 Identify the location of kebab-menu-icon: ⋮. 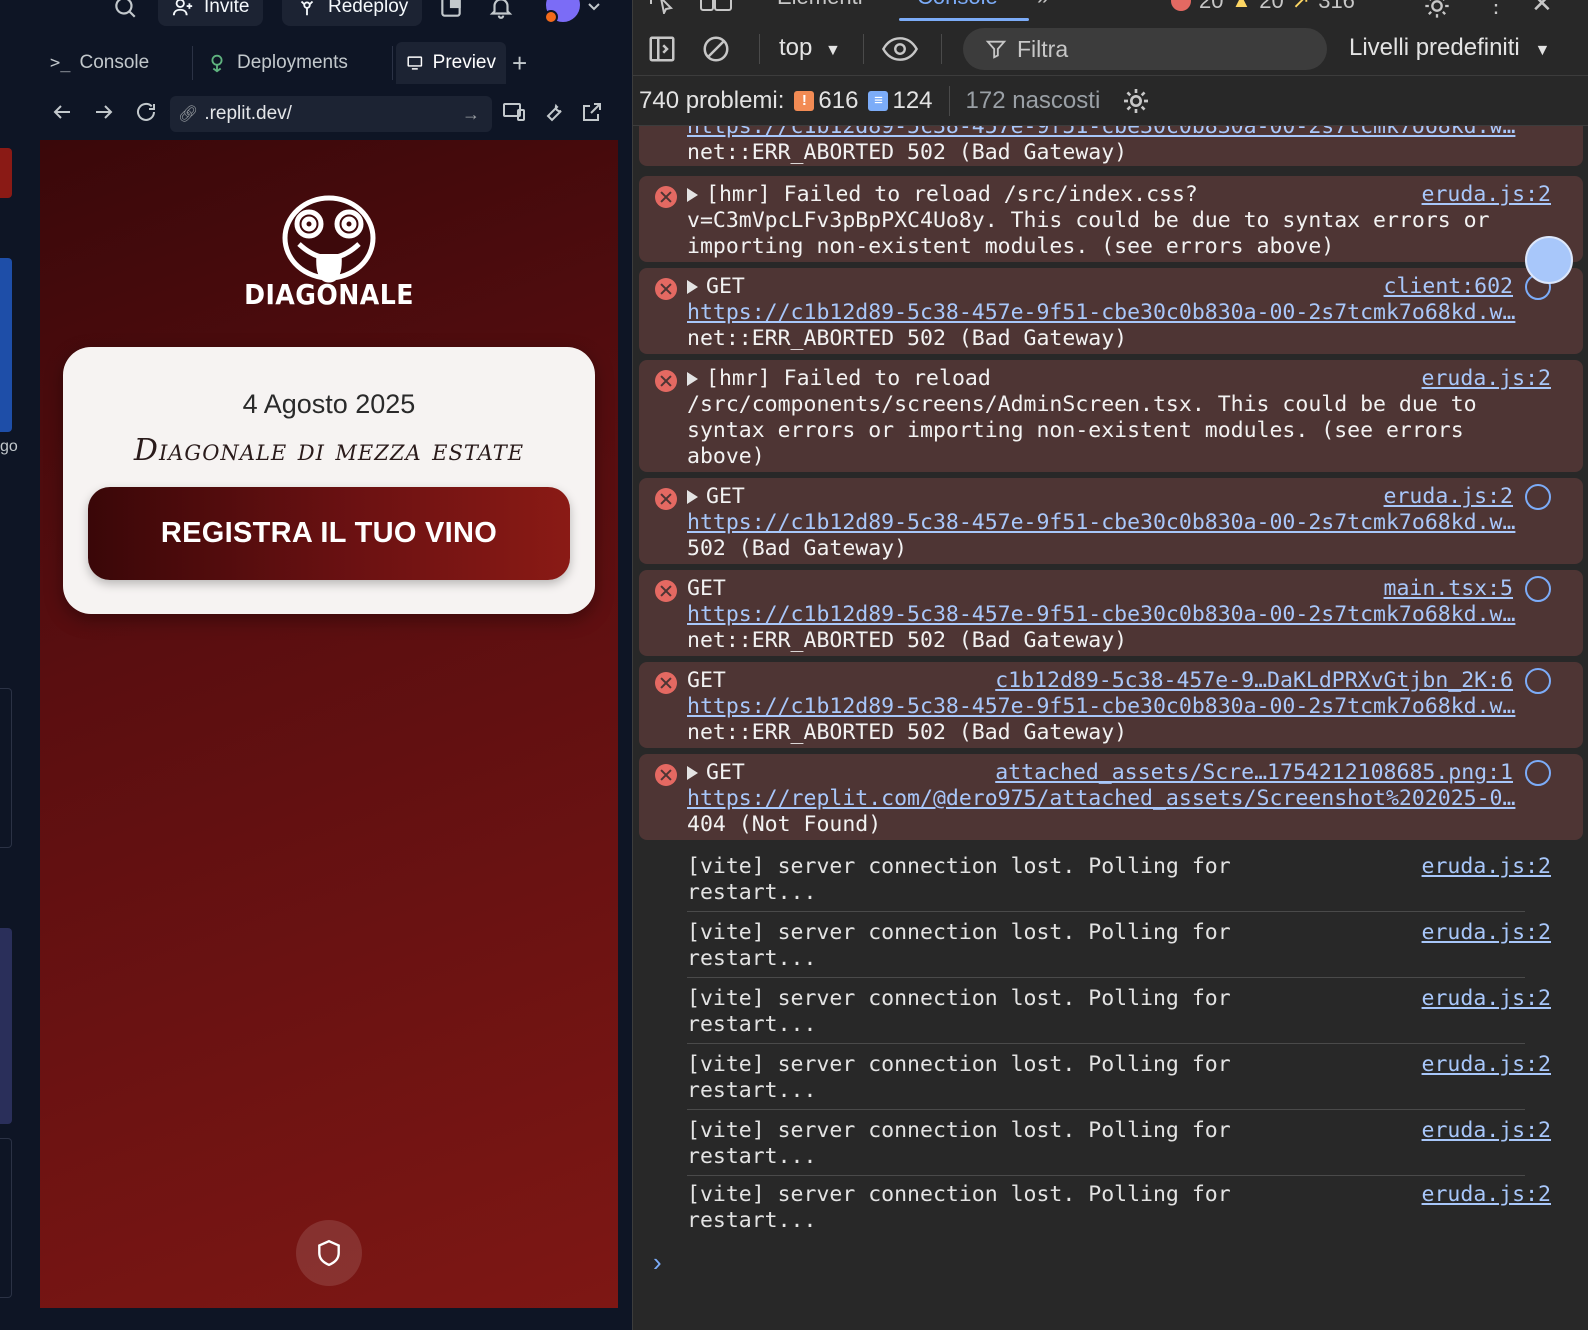
(1496, 9).